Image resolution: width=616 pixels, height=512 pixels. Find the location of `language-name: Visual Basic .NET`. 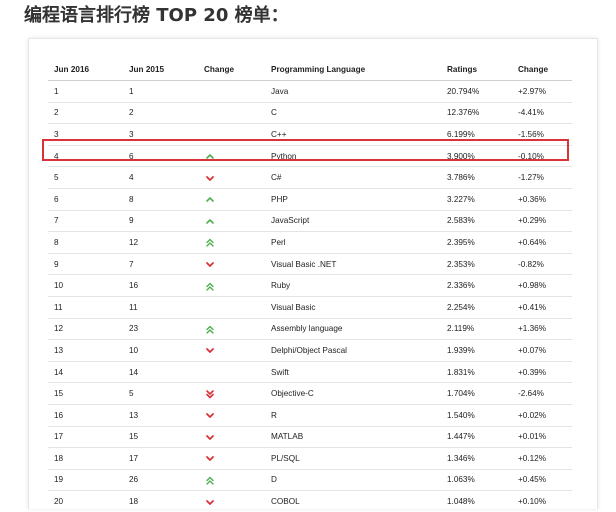

language-name: Visual Basic .NET is located at coordinates (353, 264).